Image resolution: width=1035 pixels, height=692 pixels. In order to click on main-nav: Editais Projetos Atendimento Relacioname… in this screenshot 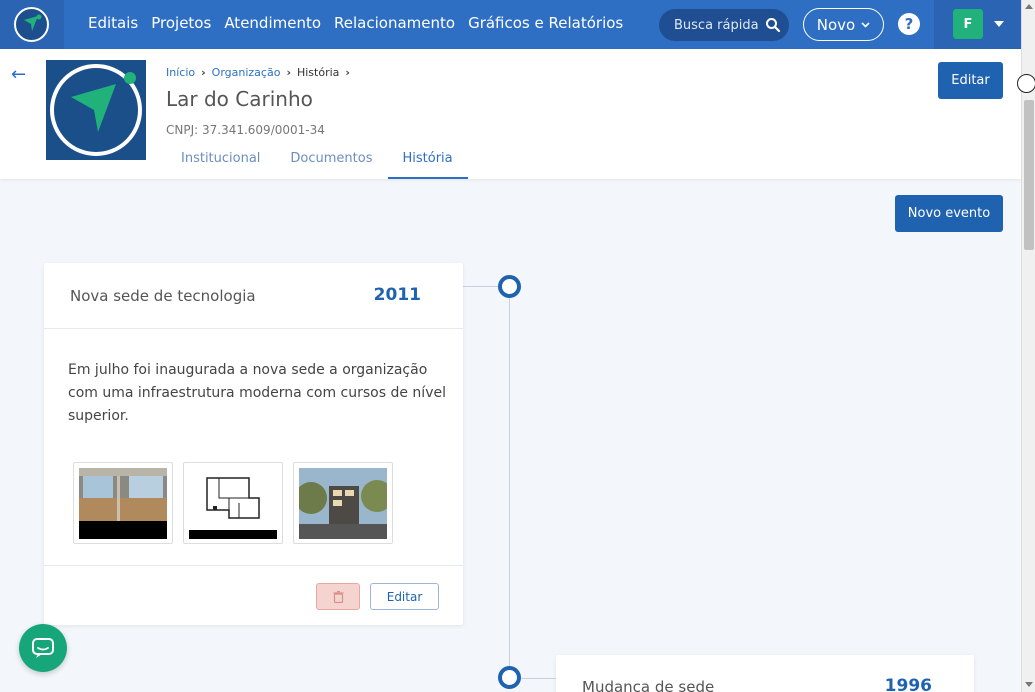, I will do `click(355, 23)`.